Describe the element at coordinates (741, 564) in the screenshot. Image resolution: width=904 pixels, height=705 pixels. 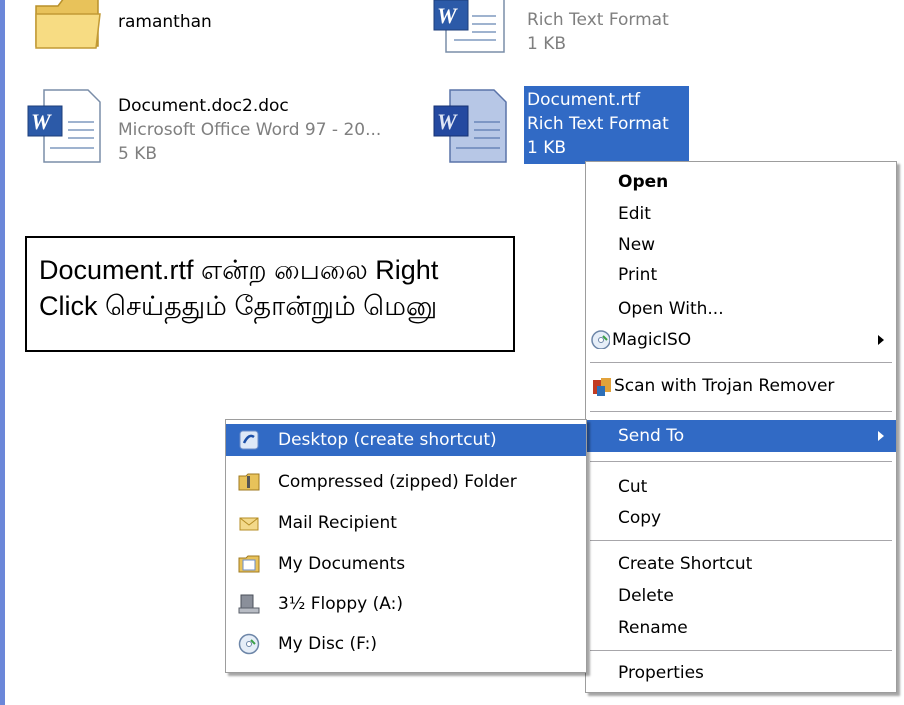
I see `menu-item-create-shortcut: Create Shortcut` at that location.